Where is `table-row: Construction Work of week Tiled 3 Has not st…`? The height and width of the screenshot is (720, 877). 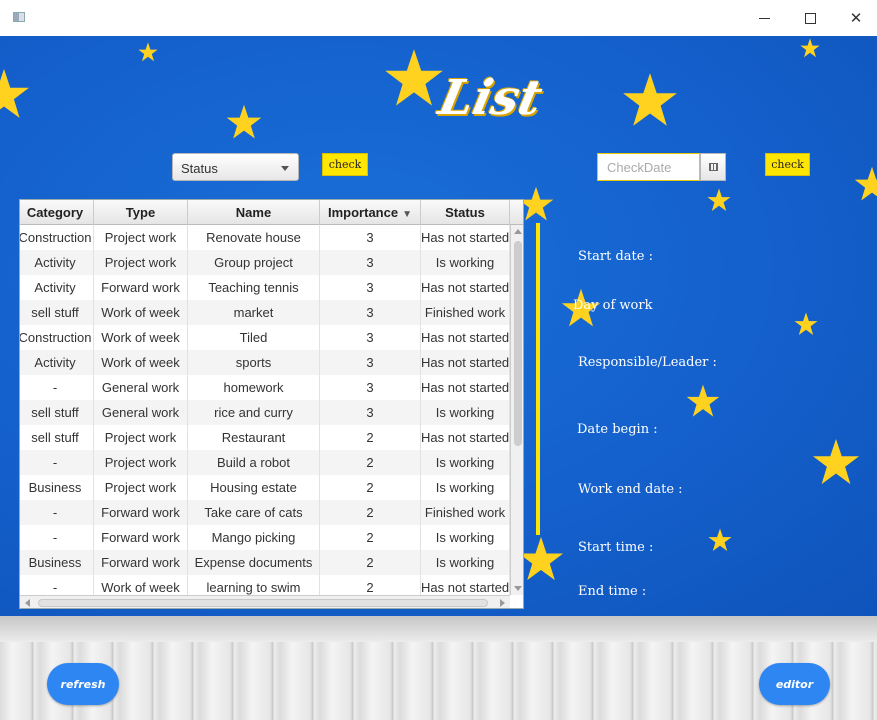 table-row: Construction Work of week Tiled 3 Has not st… is located at coordinates (265, 337).